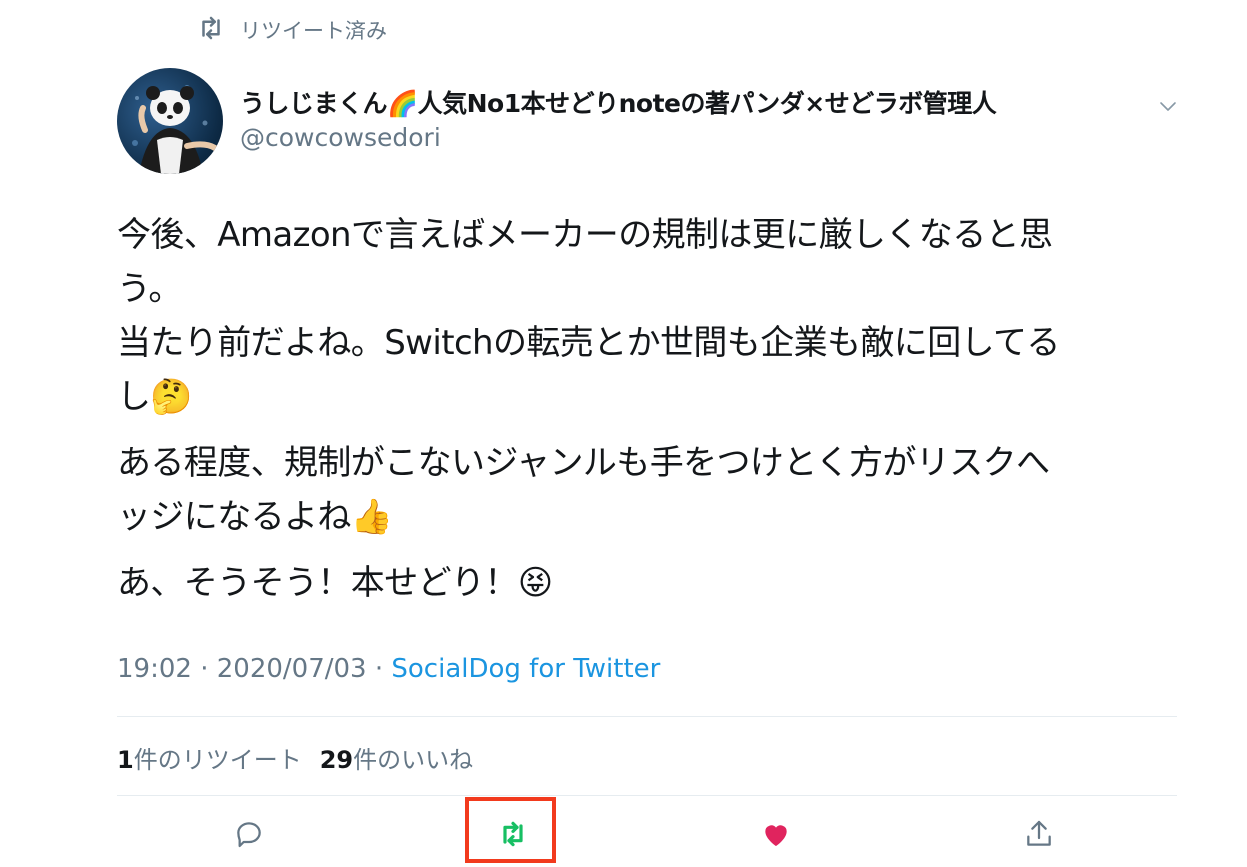 The height and width of the screenshot is (867, 1247). Describe the element at coordinates (154, 669) in the screenshot. I see `tweet-time: 19:02` at that location.